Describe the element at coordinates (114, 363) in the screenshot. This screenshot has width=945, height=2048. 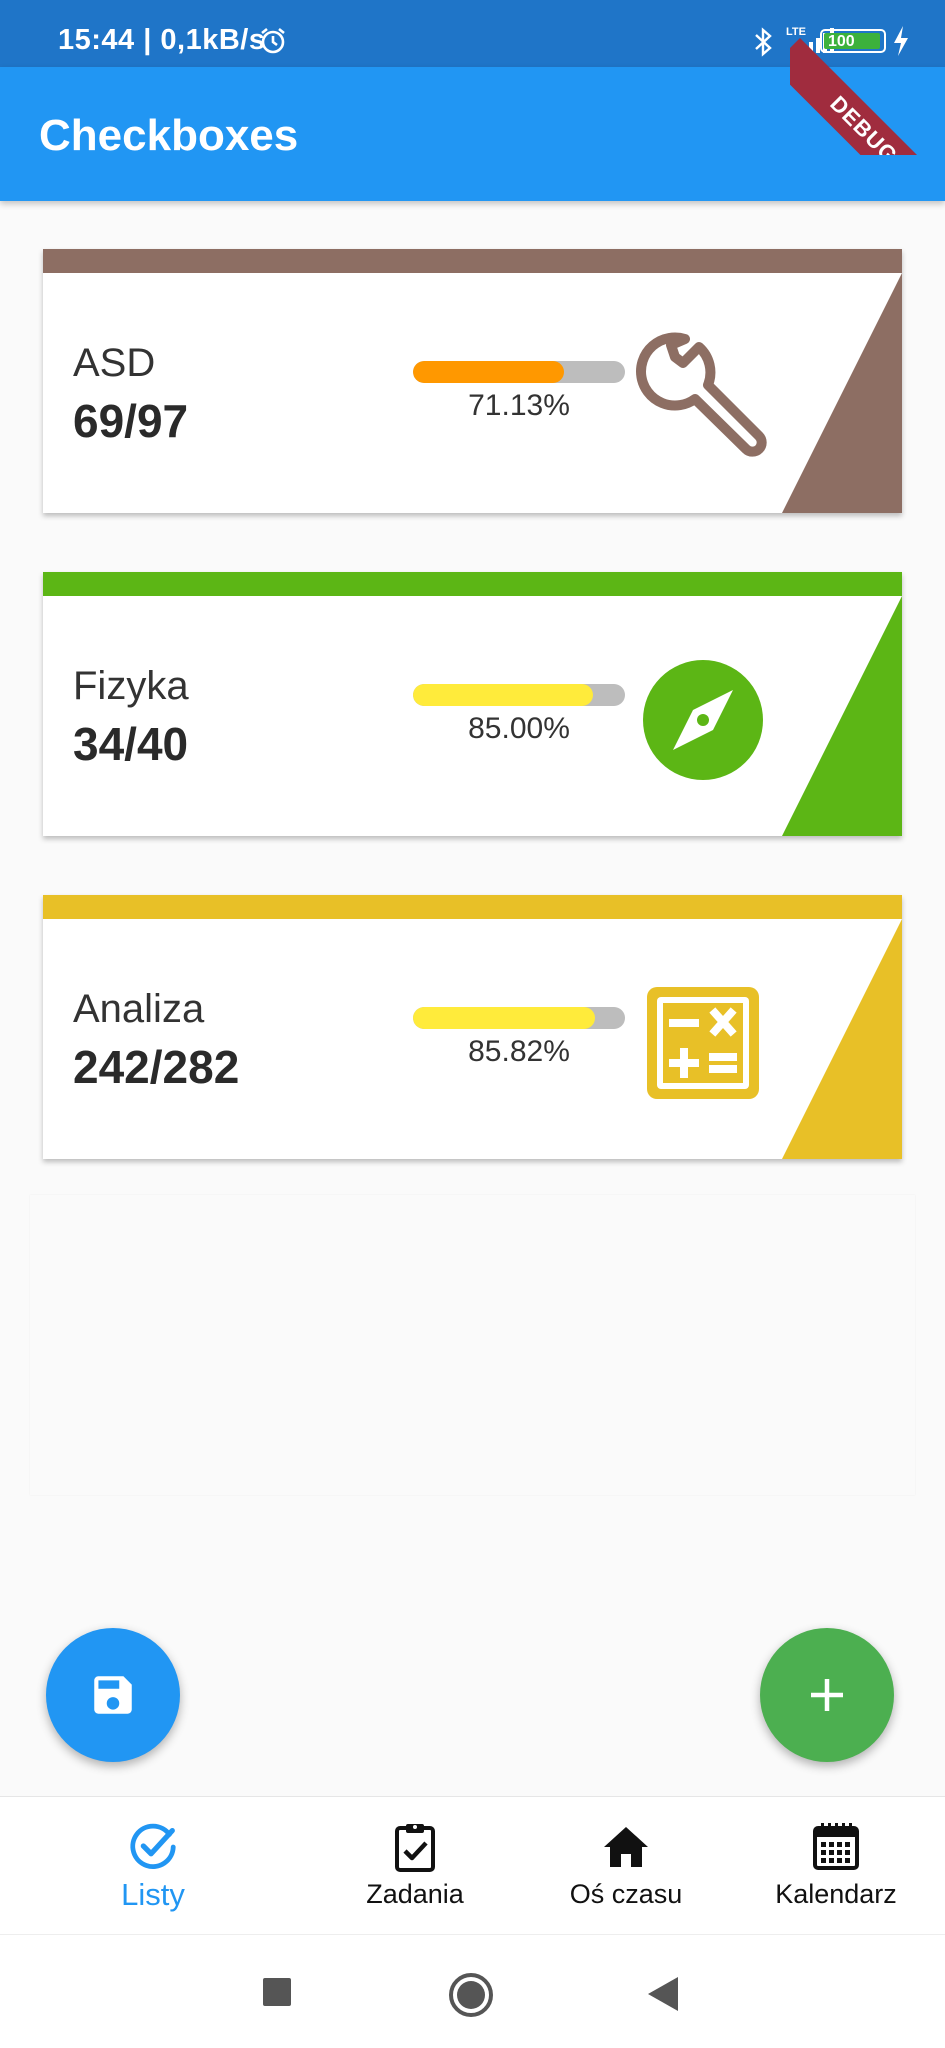
I see `list-name: ASD` at that location.